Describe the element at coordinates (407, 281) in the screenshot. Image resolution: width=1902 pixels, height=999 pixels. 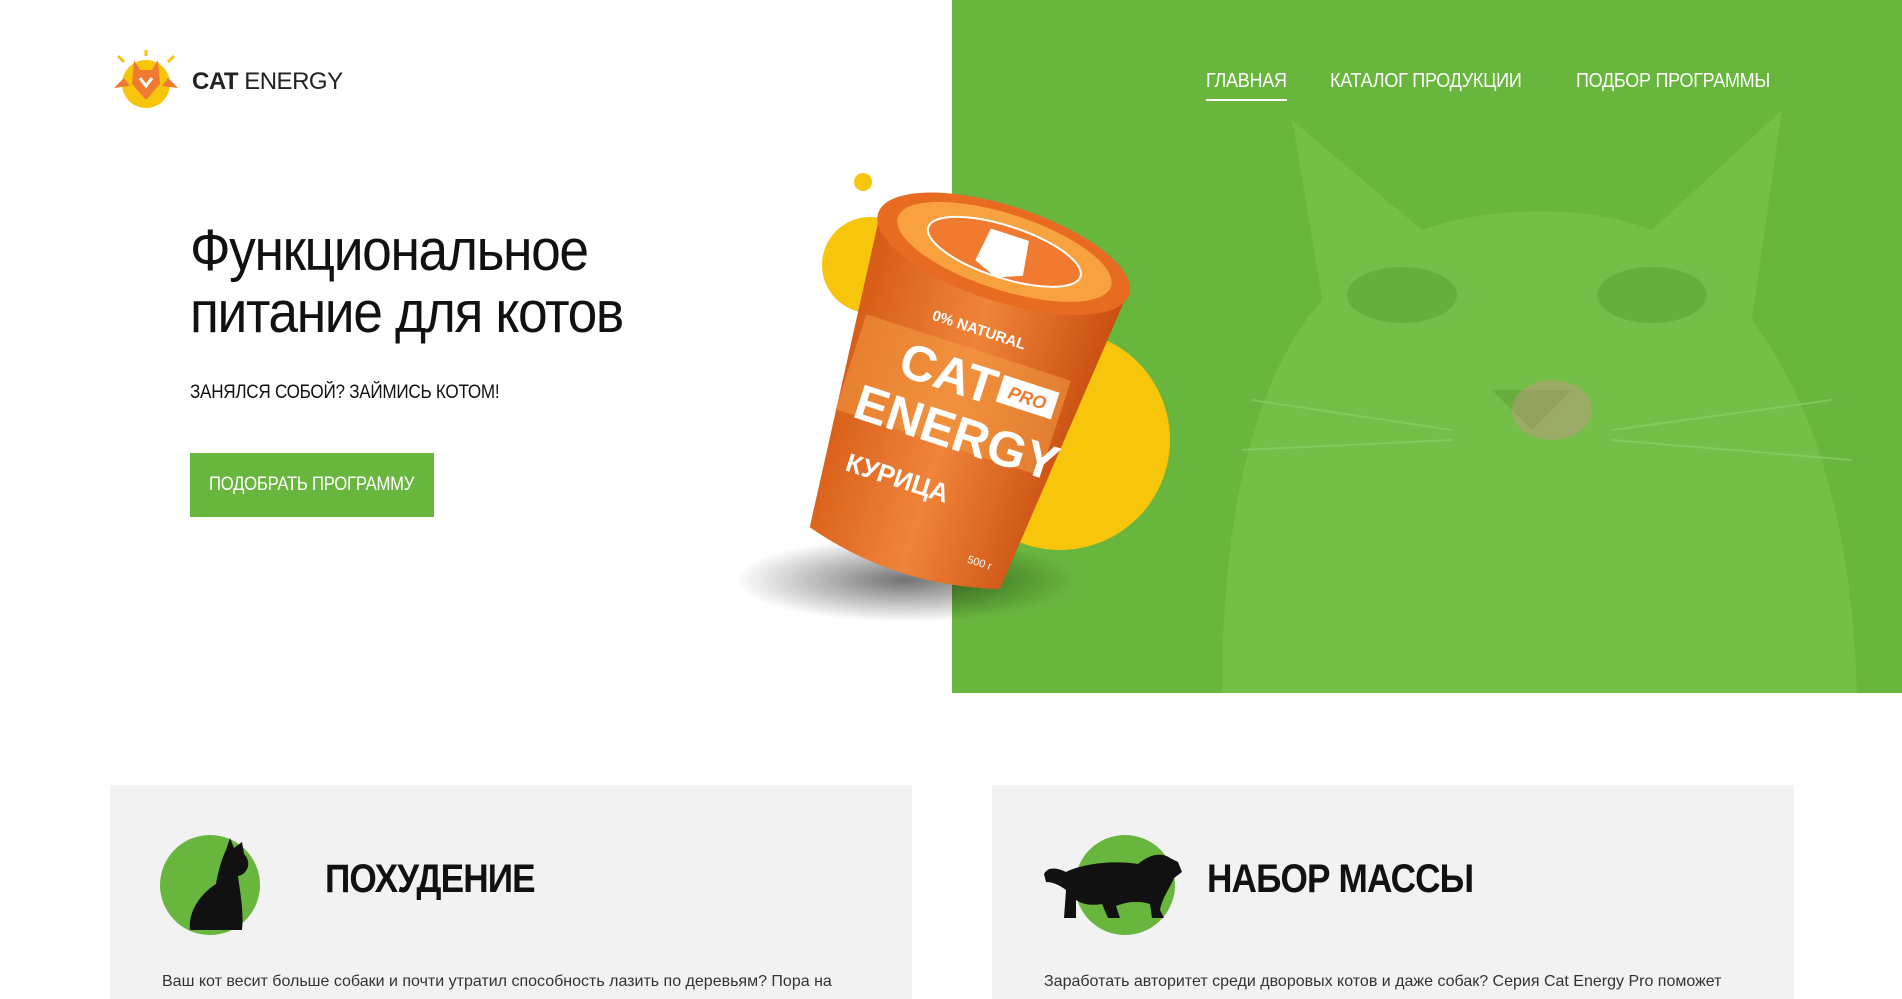
I see `hero-title: Функциональное питание для котов` at that location.